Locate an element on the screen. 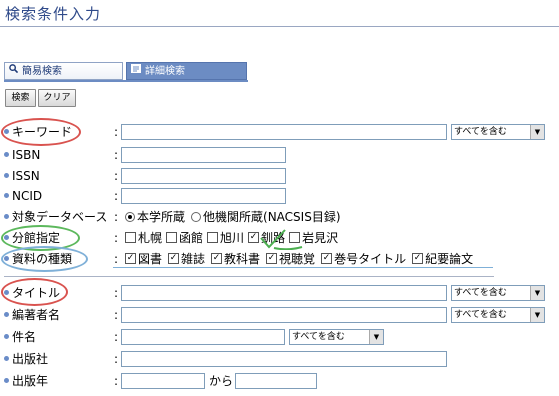 Image resolution: width=559 pixels, height=396 pixels. title-input is located at coordinates (284, 293).